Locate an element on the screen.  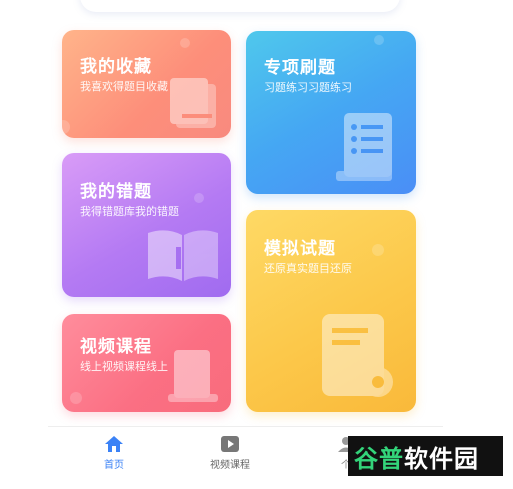
watermark-logo: 谷普 软件园 is located at coordinates (425, 456).